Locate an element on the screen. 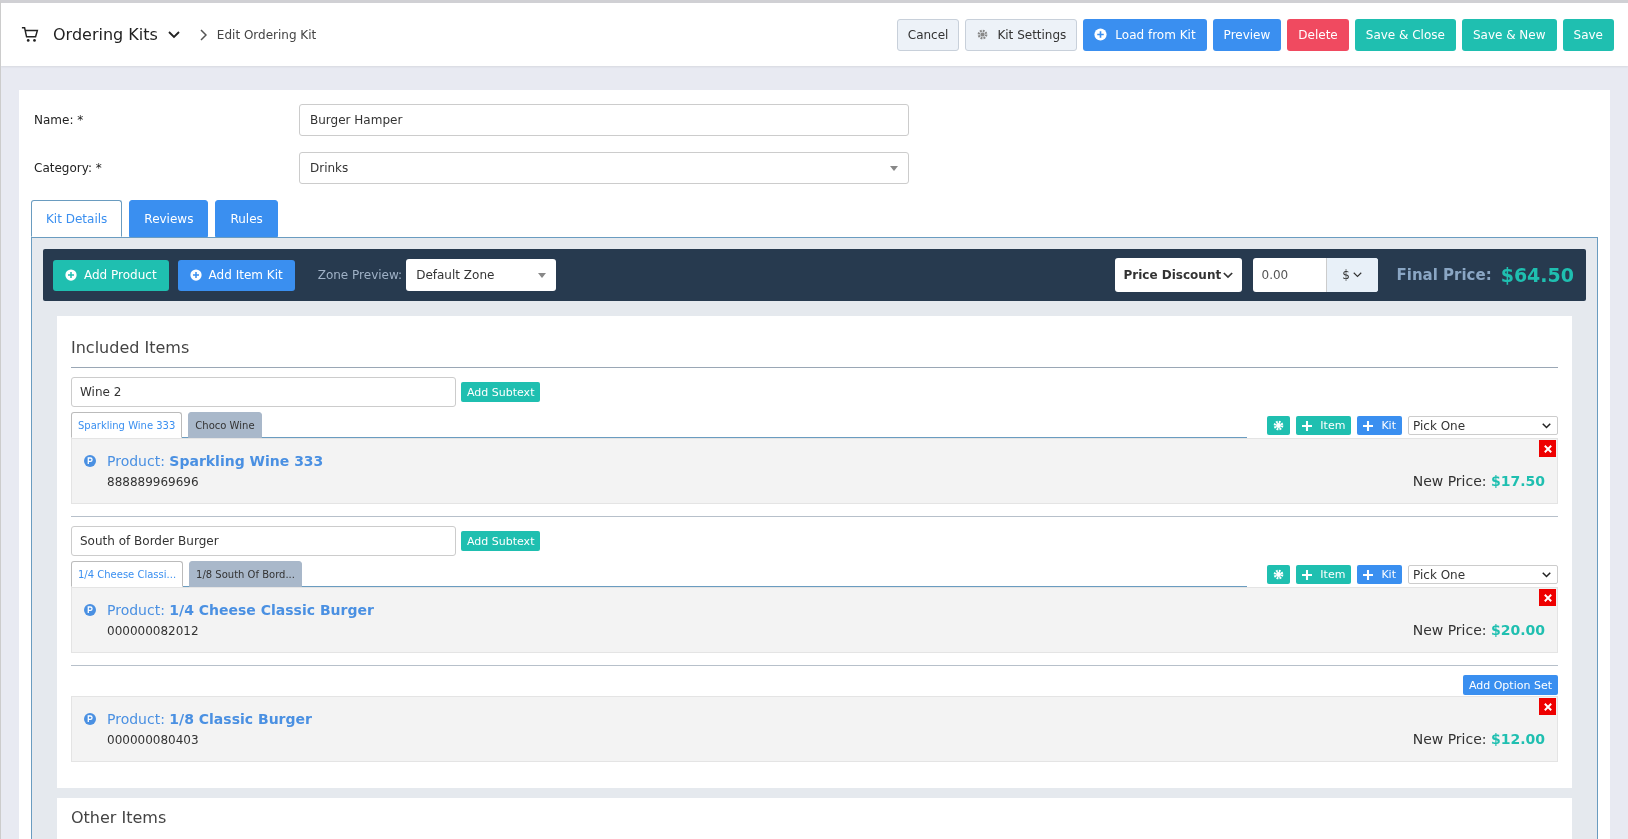 Image resolution: width=1628 pixels, height=839 pixels. name-field: Burger Hamper is located at coordinates (604, 120).